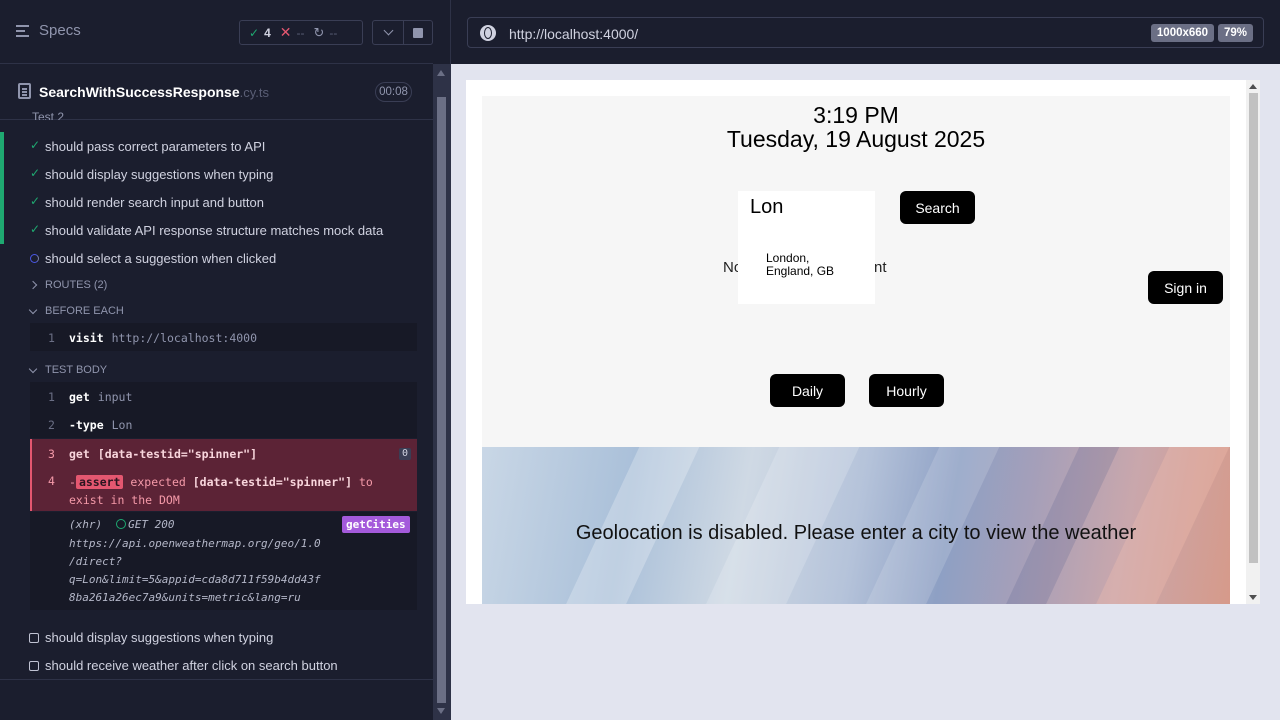 The image size is (1280, 720). I want to click on spec-name: SearchWithSuccessResponse.cy.ts, so click(154, 92).